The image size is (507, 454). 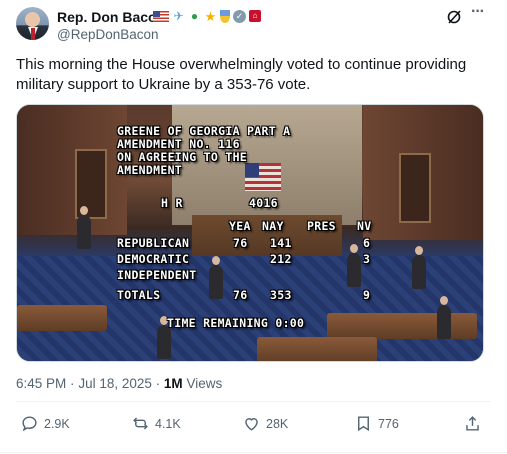 I want to click on verified-badge-icon: ✓, so click(x=239, y=16).